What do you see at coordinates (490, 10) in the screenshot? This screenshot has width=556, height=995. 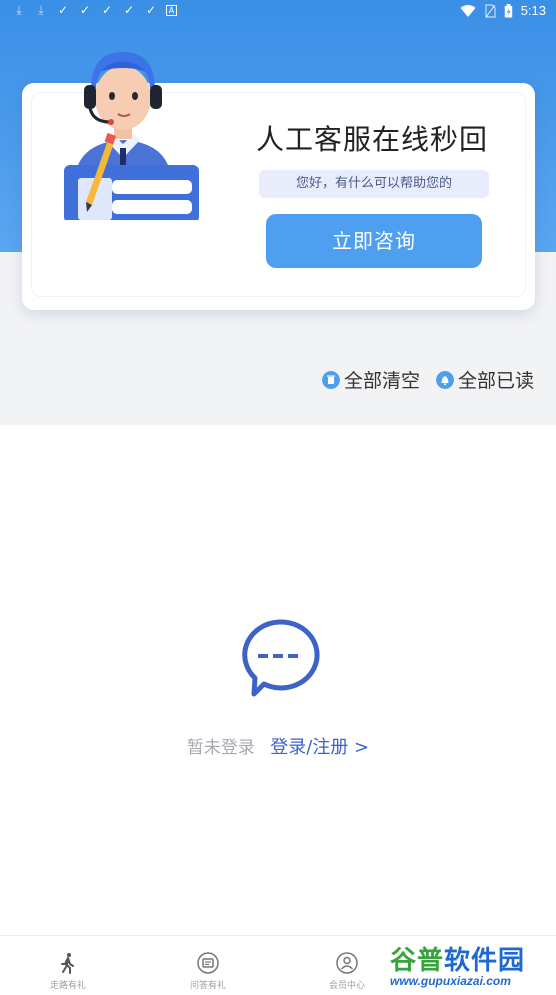 I see `sim-icon` at bounding box center [490, 10].